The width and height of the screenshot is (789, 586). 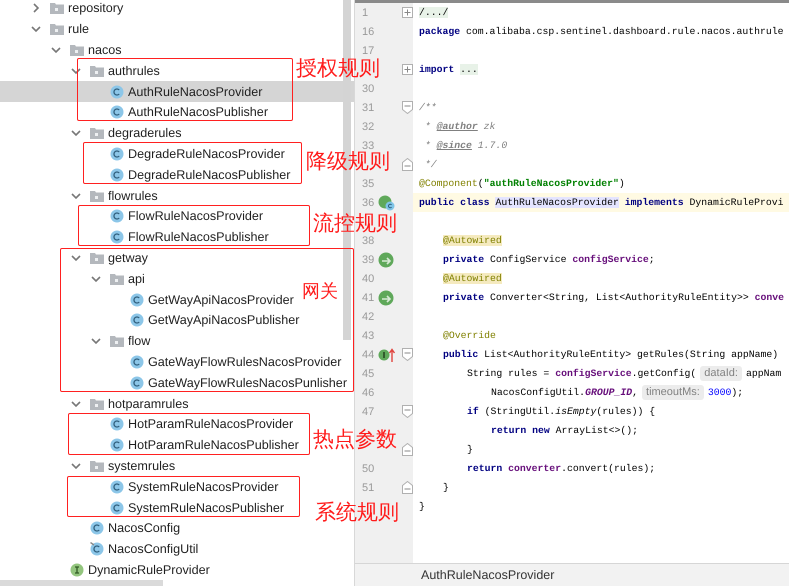 I want to click on tree-item: GateWayFlowRulesNacosPunlisher, so click(x=228, y=383).